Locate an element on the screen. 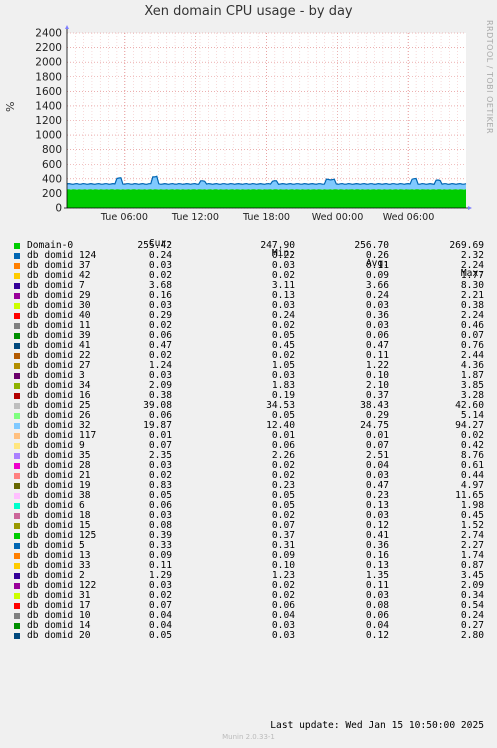 This screenshot has height=748, width=497. y-tick-label: 2000 is located at coordinates (48, 63).